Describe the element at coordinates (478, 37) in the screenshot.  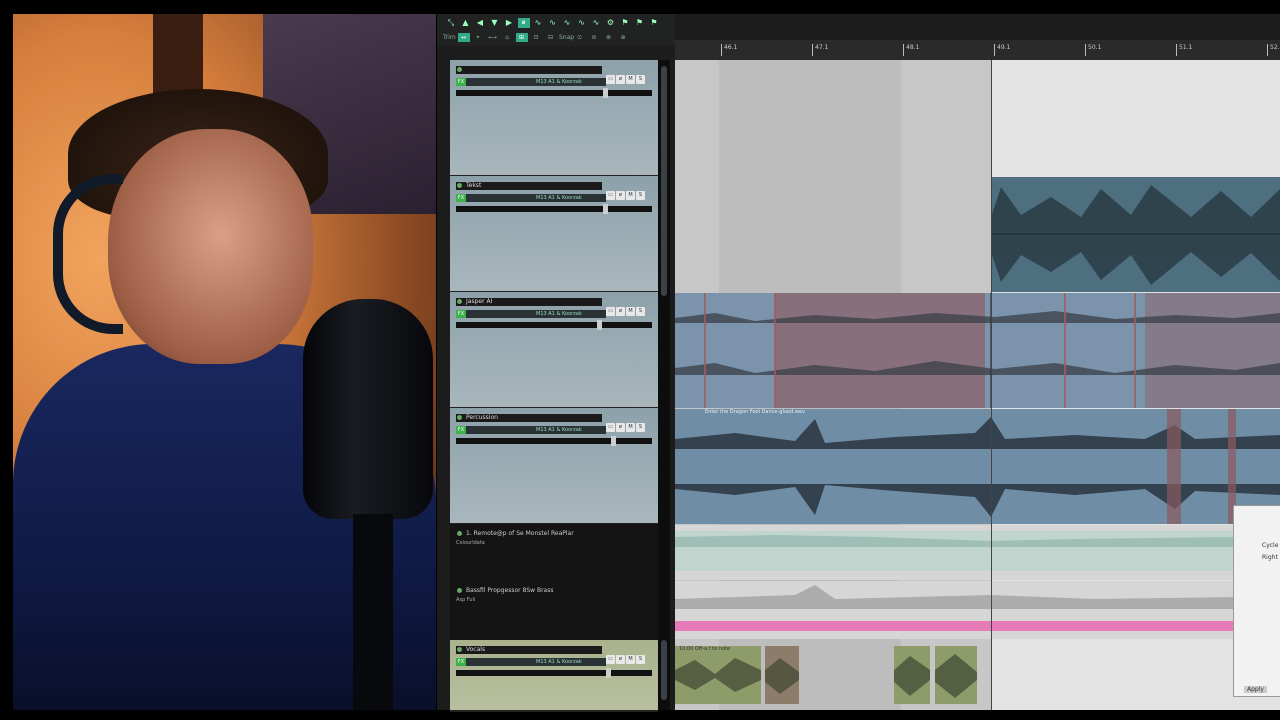
I see `toolbar-toggle: ⌖` at that location.